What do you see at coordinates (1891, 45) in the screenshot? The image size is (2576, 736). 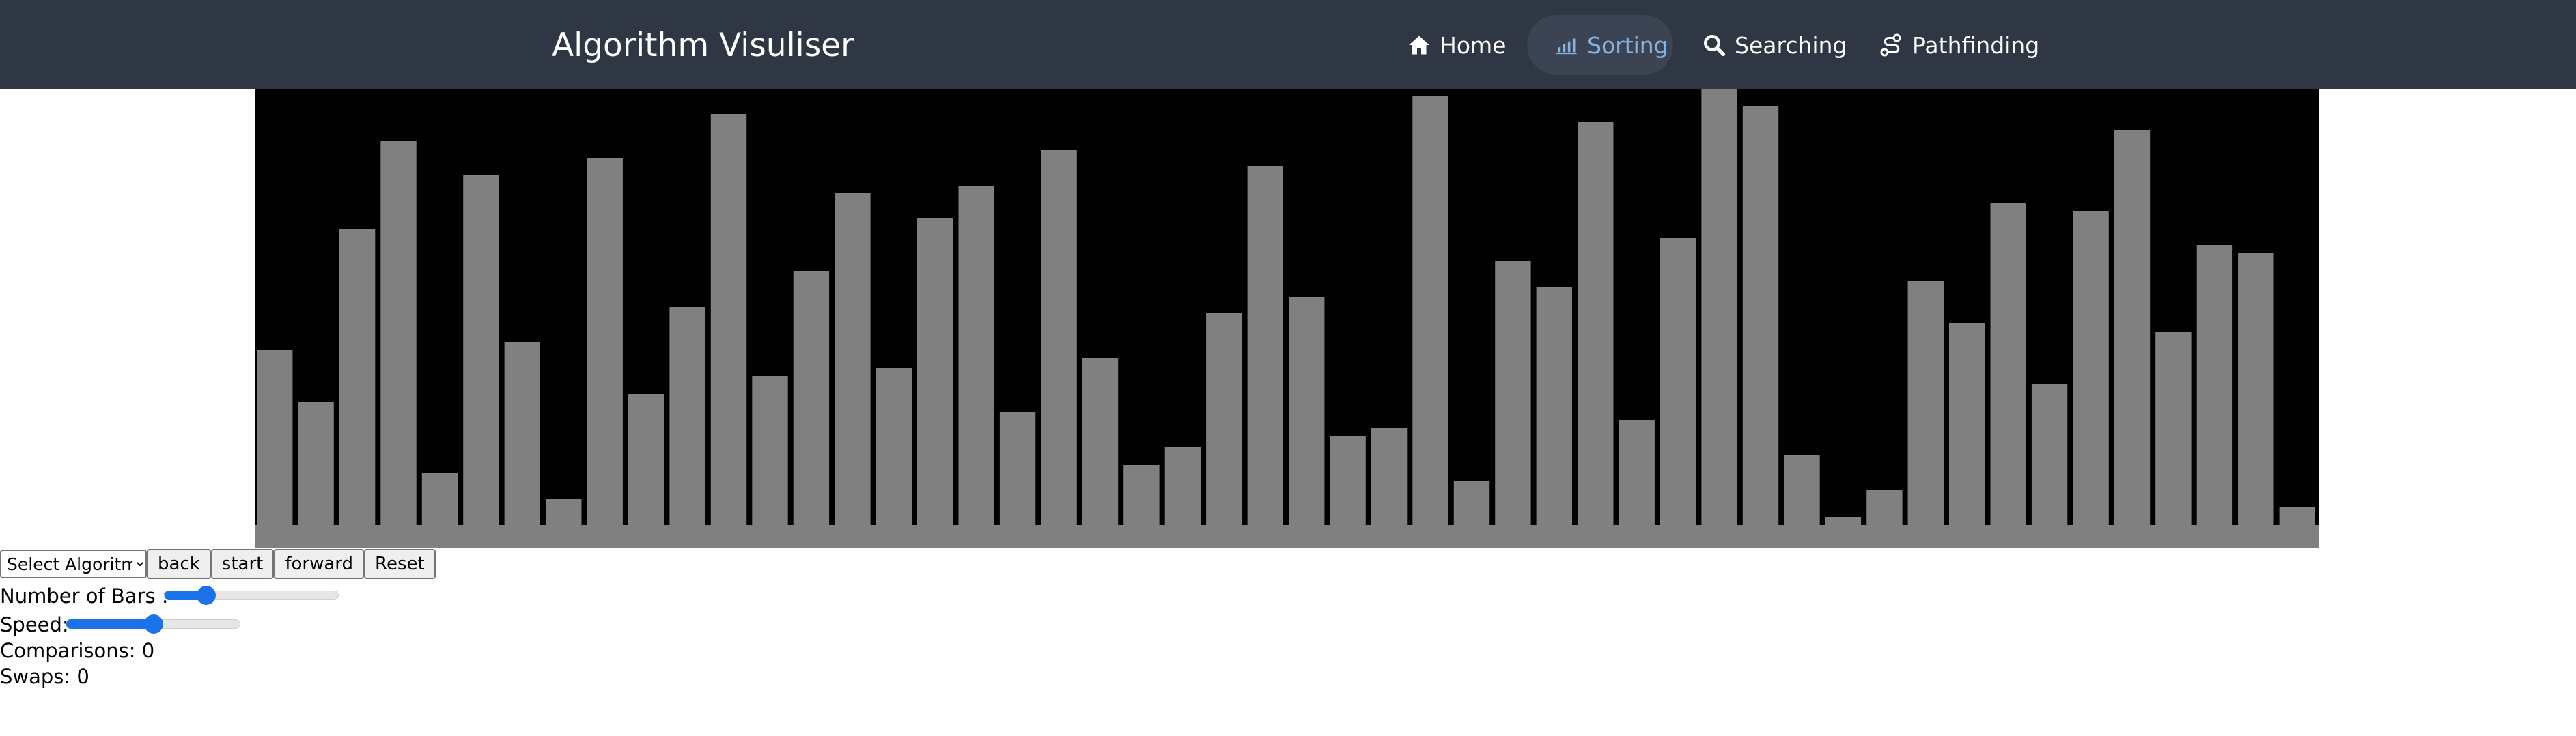 I see `route-icon` at bounding box center [1891, 45].